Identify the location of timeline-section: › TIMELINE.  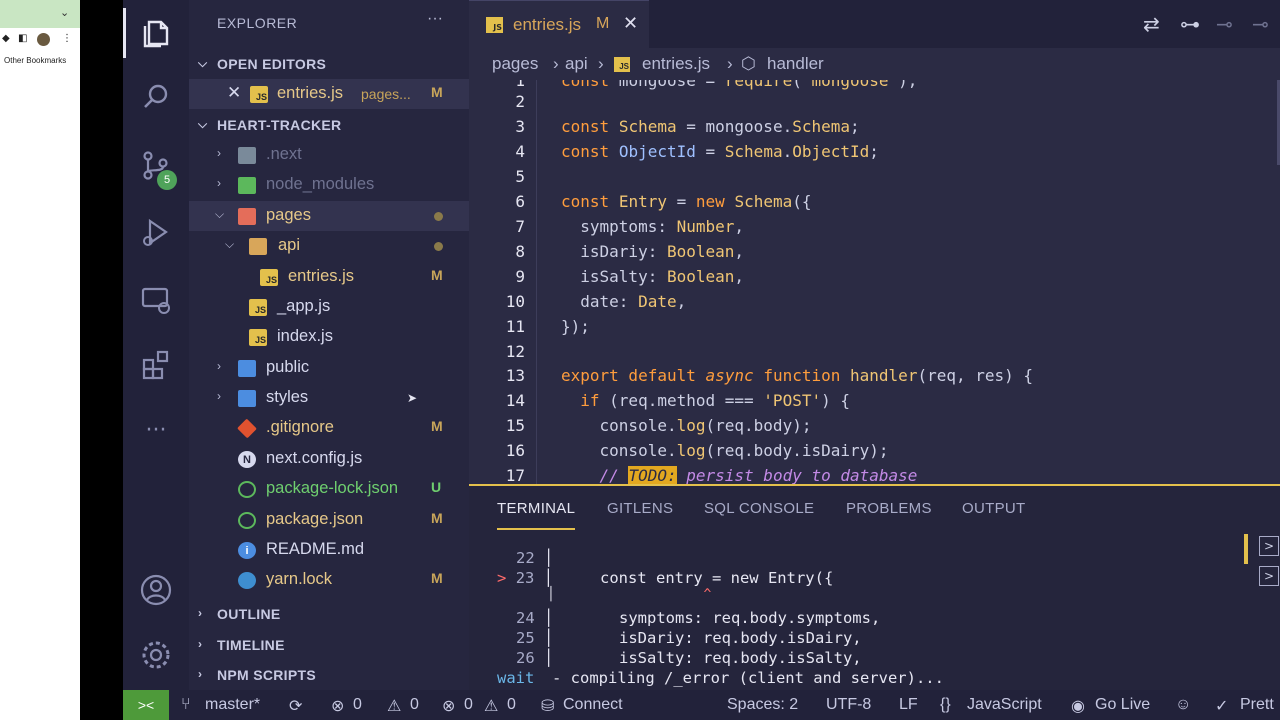
(329, 645).